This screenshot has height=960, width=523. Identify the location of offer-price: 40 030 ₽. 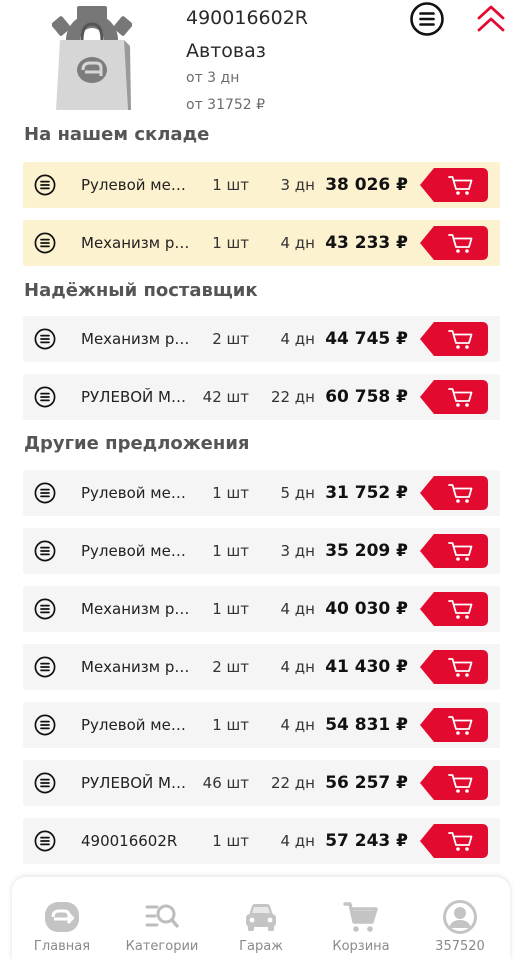
(366, 609).